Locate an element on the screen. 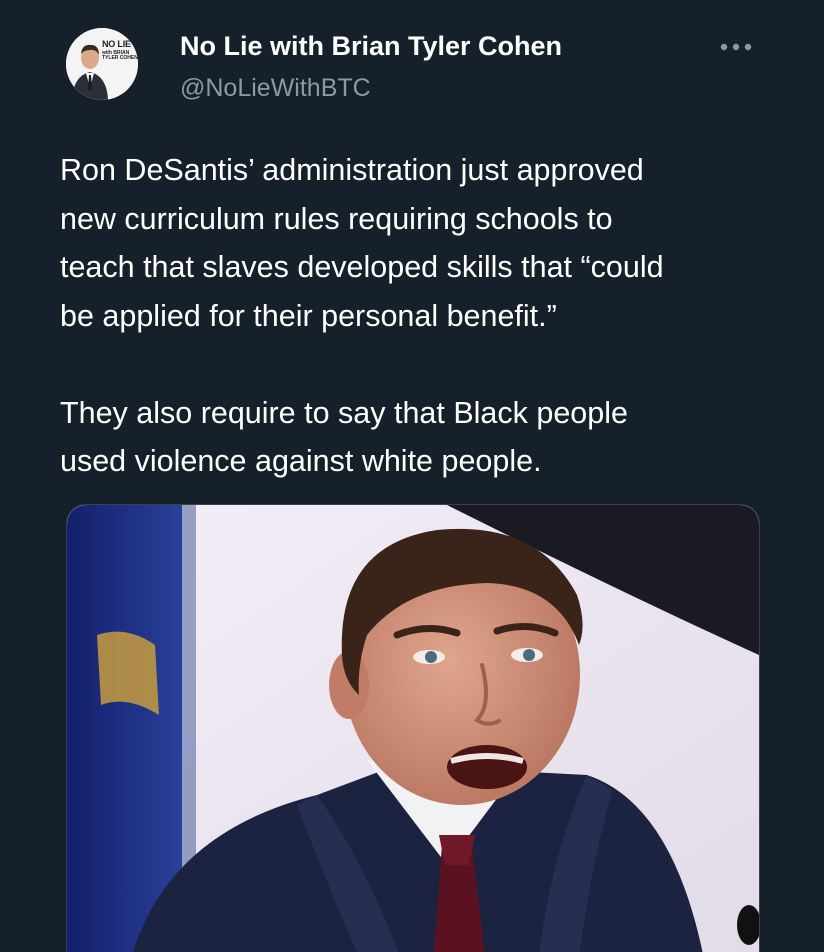 This screenshot has width=824, height=952. more-options-button is located at coordinates (736, 47).